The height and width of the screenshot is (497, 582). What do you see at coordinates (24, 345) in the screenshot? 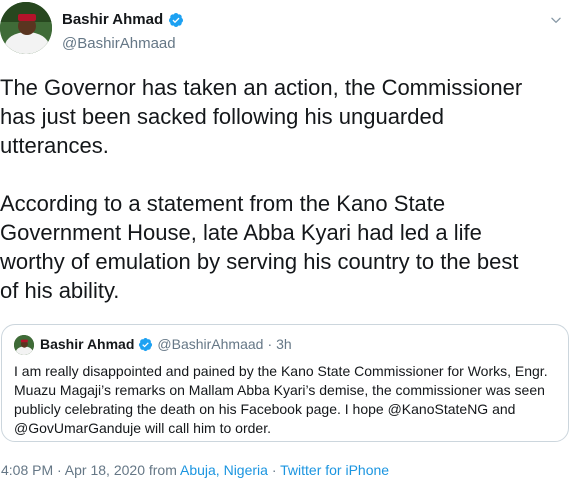
I see `quoted-author-avatar` at bounding box center [24, 345].